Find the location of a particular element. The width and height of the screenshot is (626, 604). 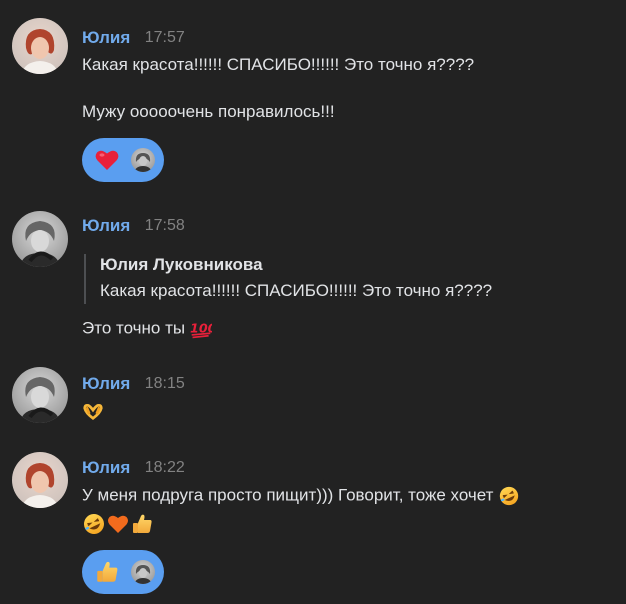

orange-heart-icon is located at coordinates (118, 524).